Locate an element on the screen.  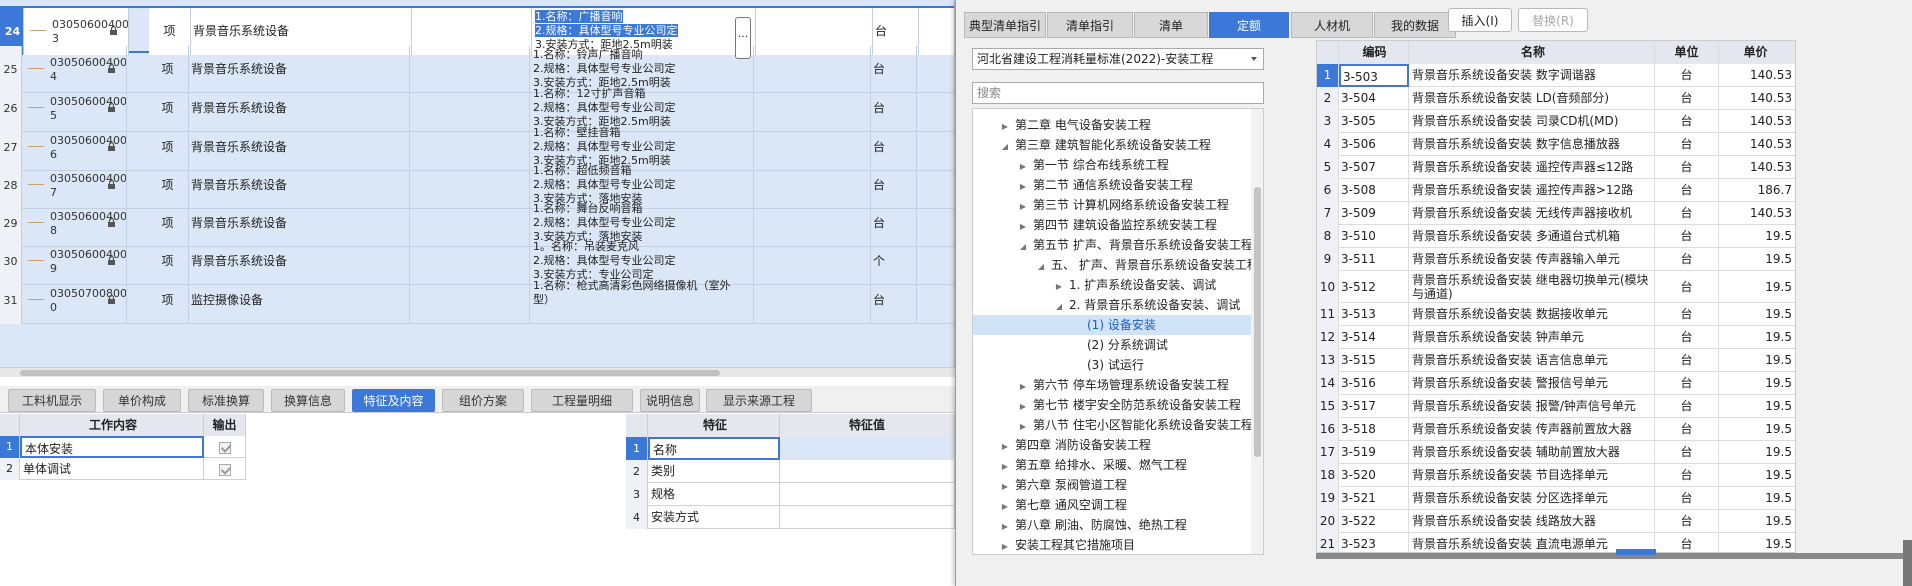
quota-code: 3-516 is located at coordinates (1374, 383).